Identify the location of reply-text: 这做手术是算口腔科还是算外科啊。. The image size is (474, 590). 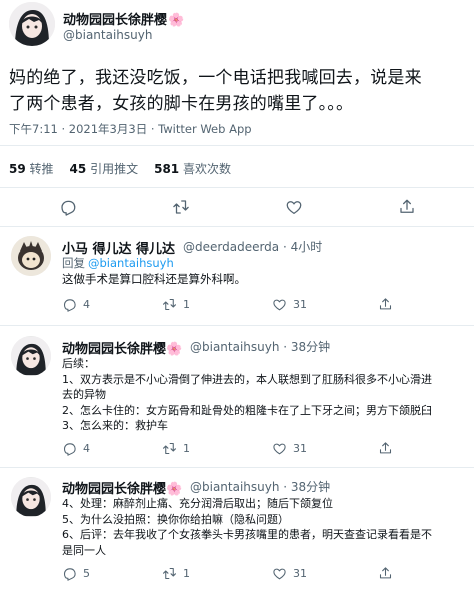
(154, 279).